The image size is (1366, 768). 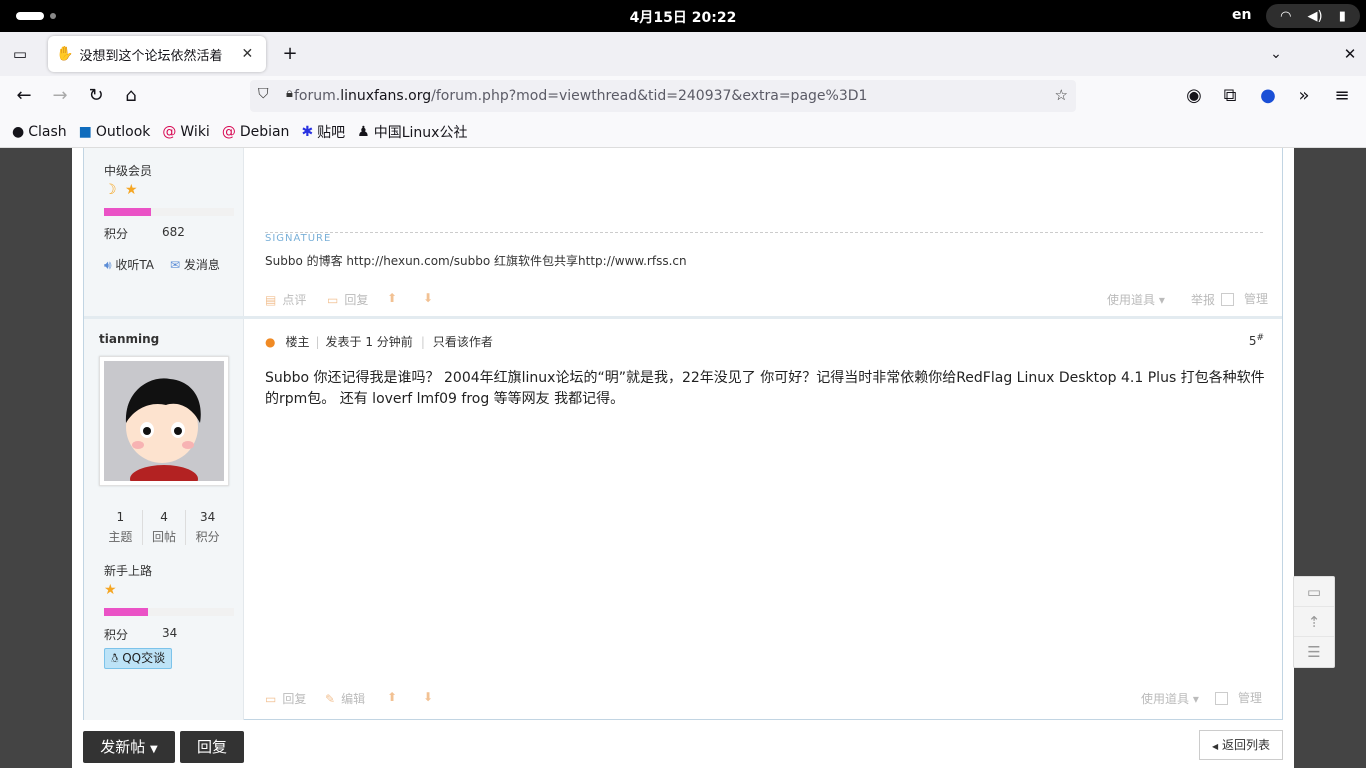 I want to click on system-clock: 4月15日 20:22, so click(x=683, y=17).